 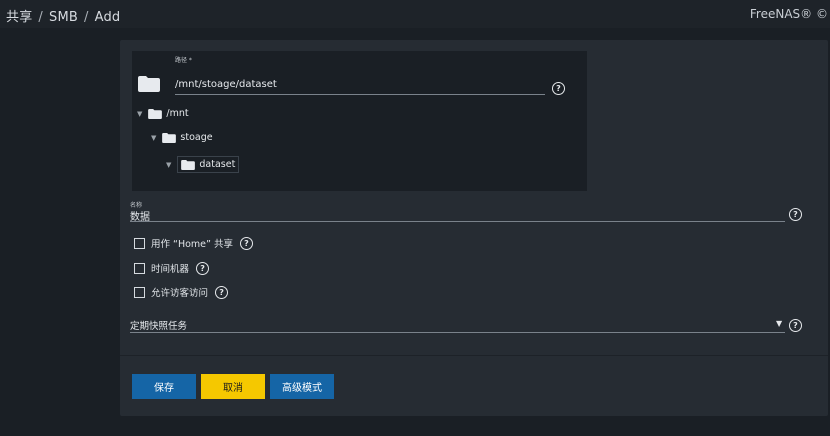 What do you see at coordinates (474, 355) in the screenshot?
I see `divider` at bounding box center [474, 355].